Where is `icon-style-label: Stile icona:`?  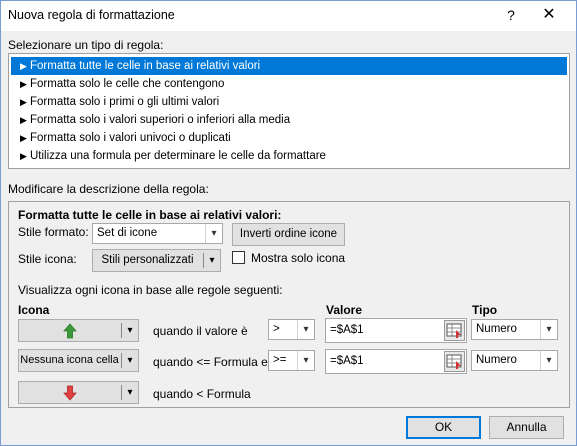 icon-style-label: Stile icona: is located at coordinates (47, 259).